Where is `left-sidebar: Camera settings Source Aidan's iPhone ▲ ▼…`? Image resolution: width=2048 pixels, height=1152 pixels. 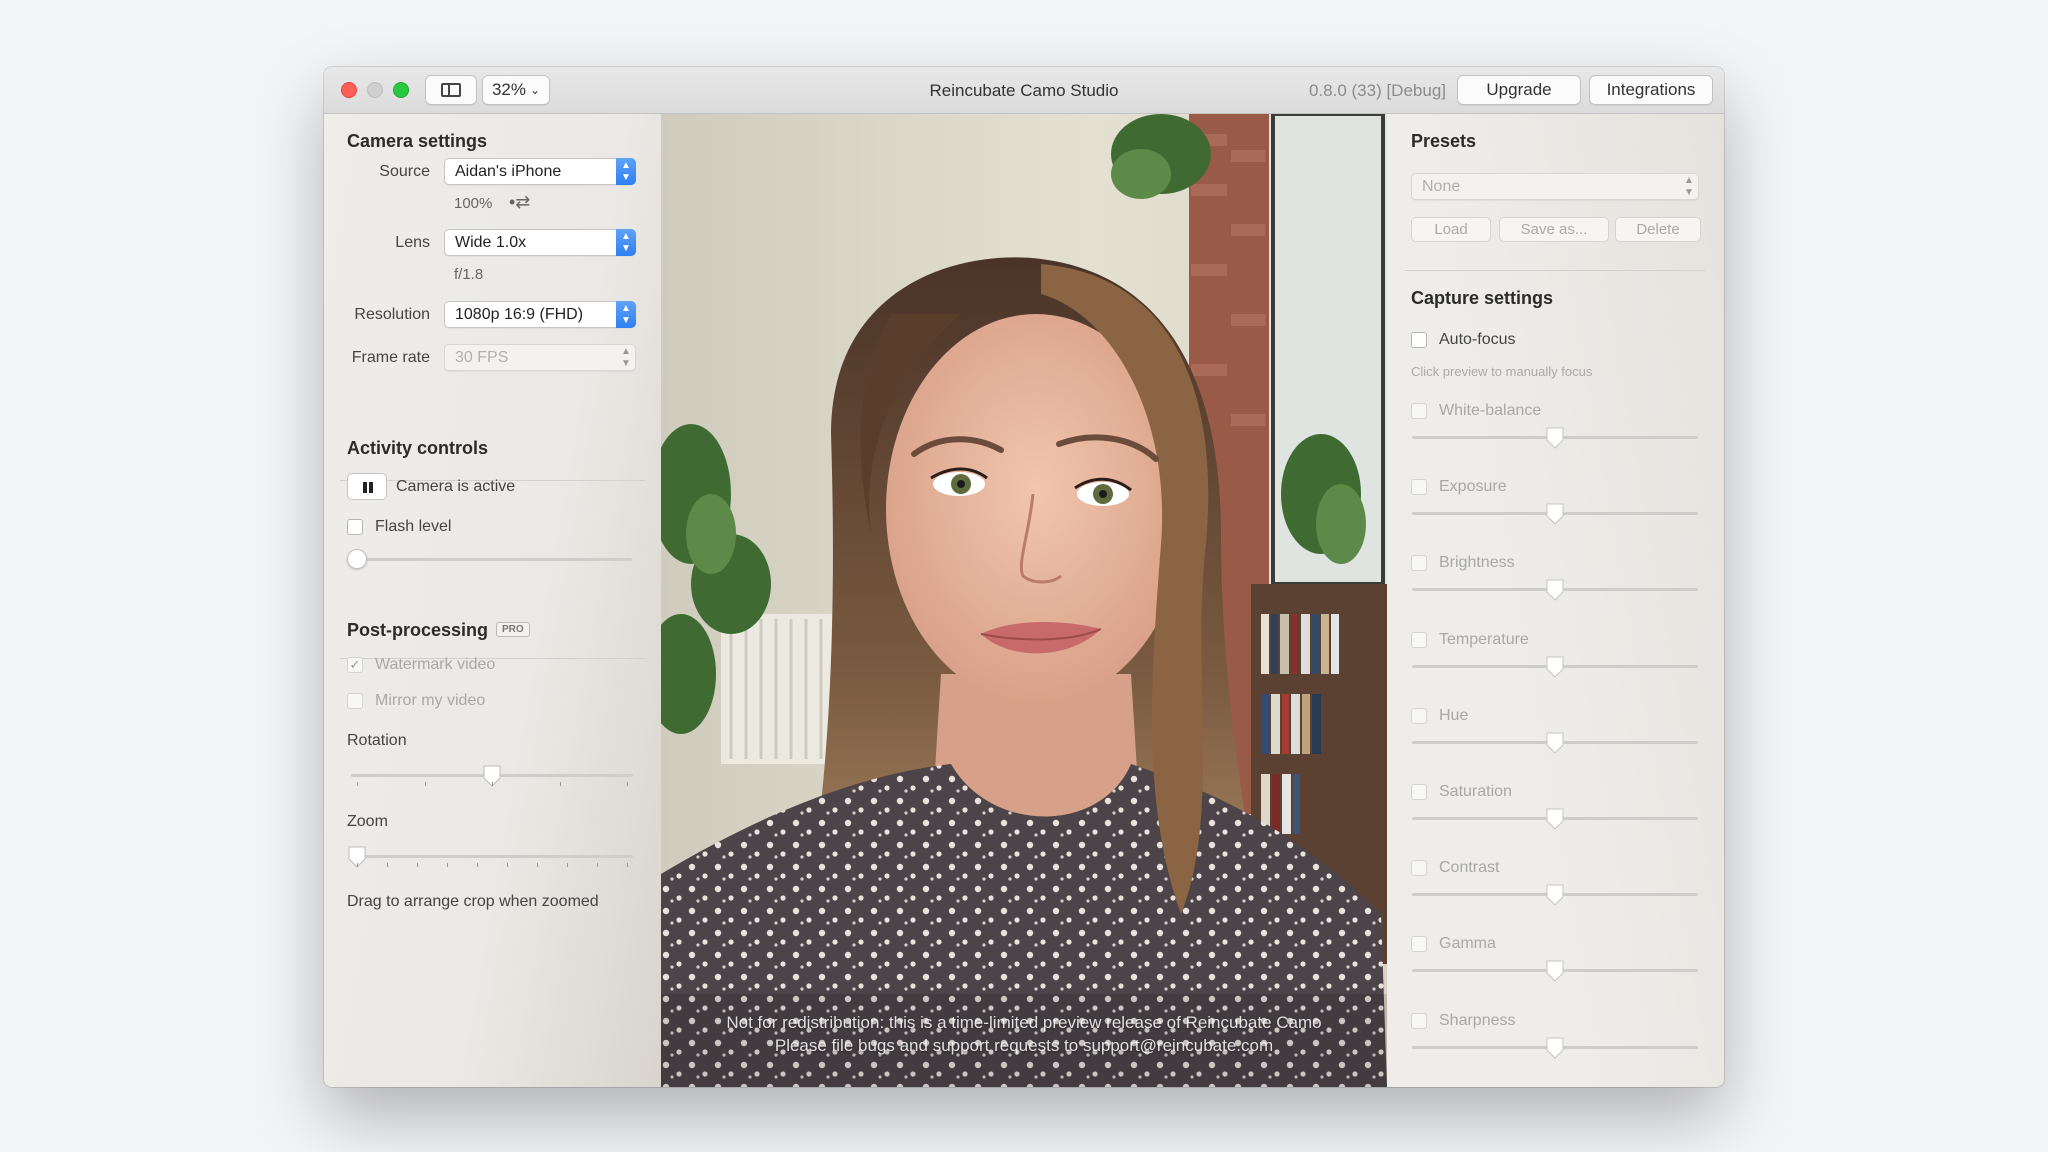 left-sidebar: Camera settings Source Aidan's iPhone ▲ ▼… is located at coordinates (492, 600).